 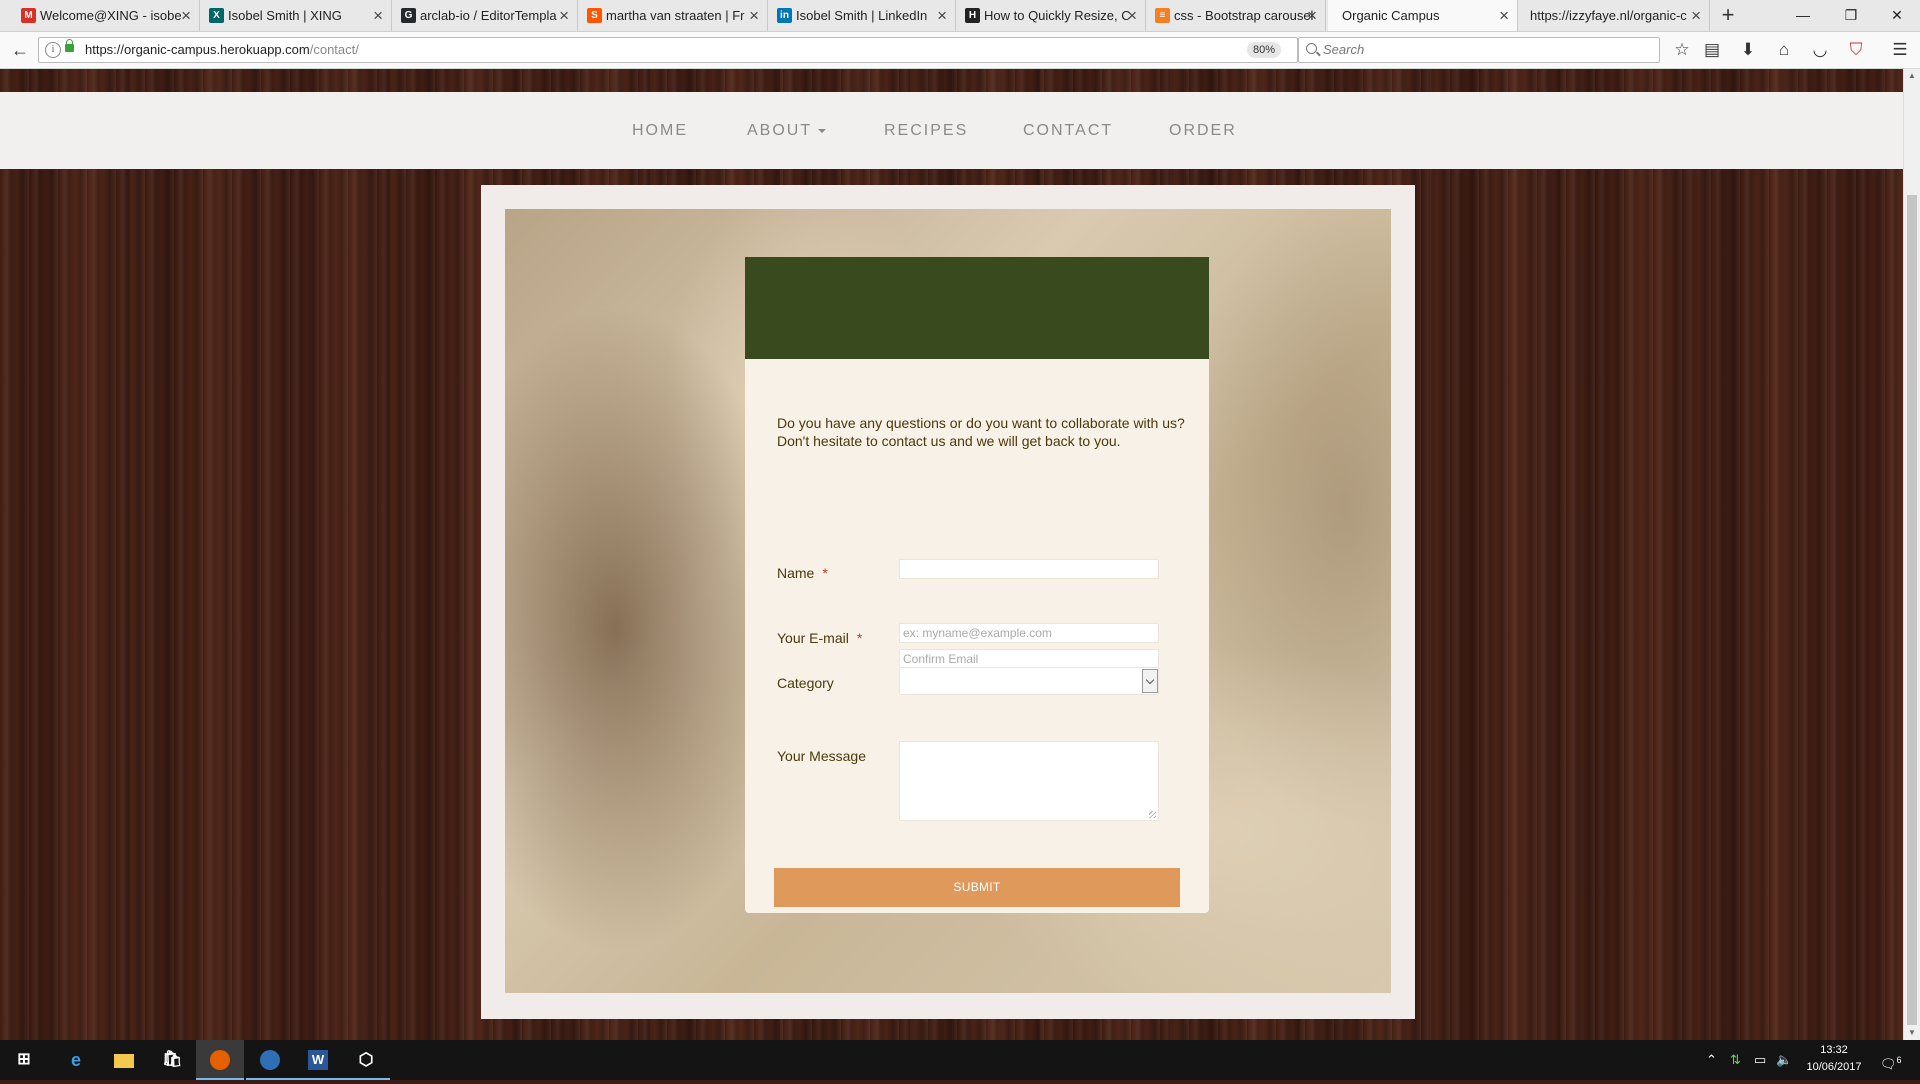 I want to click on minimize-button: —, so click(x=1803, y=15).